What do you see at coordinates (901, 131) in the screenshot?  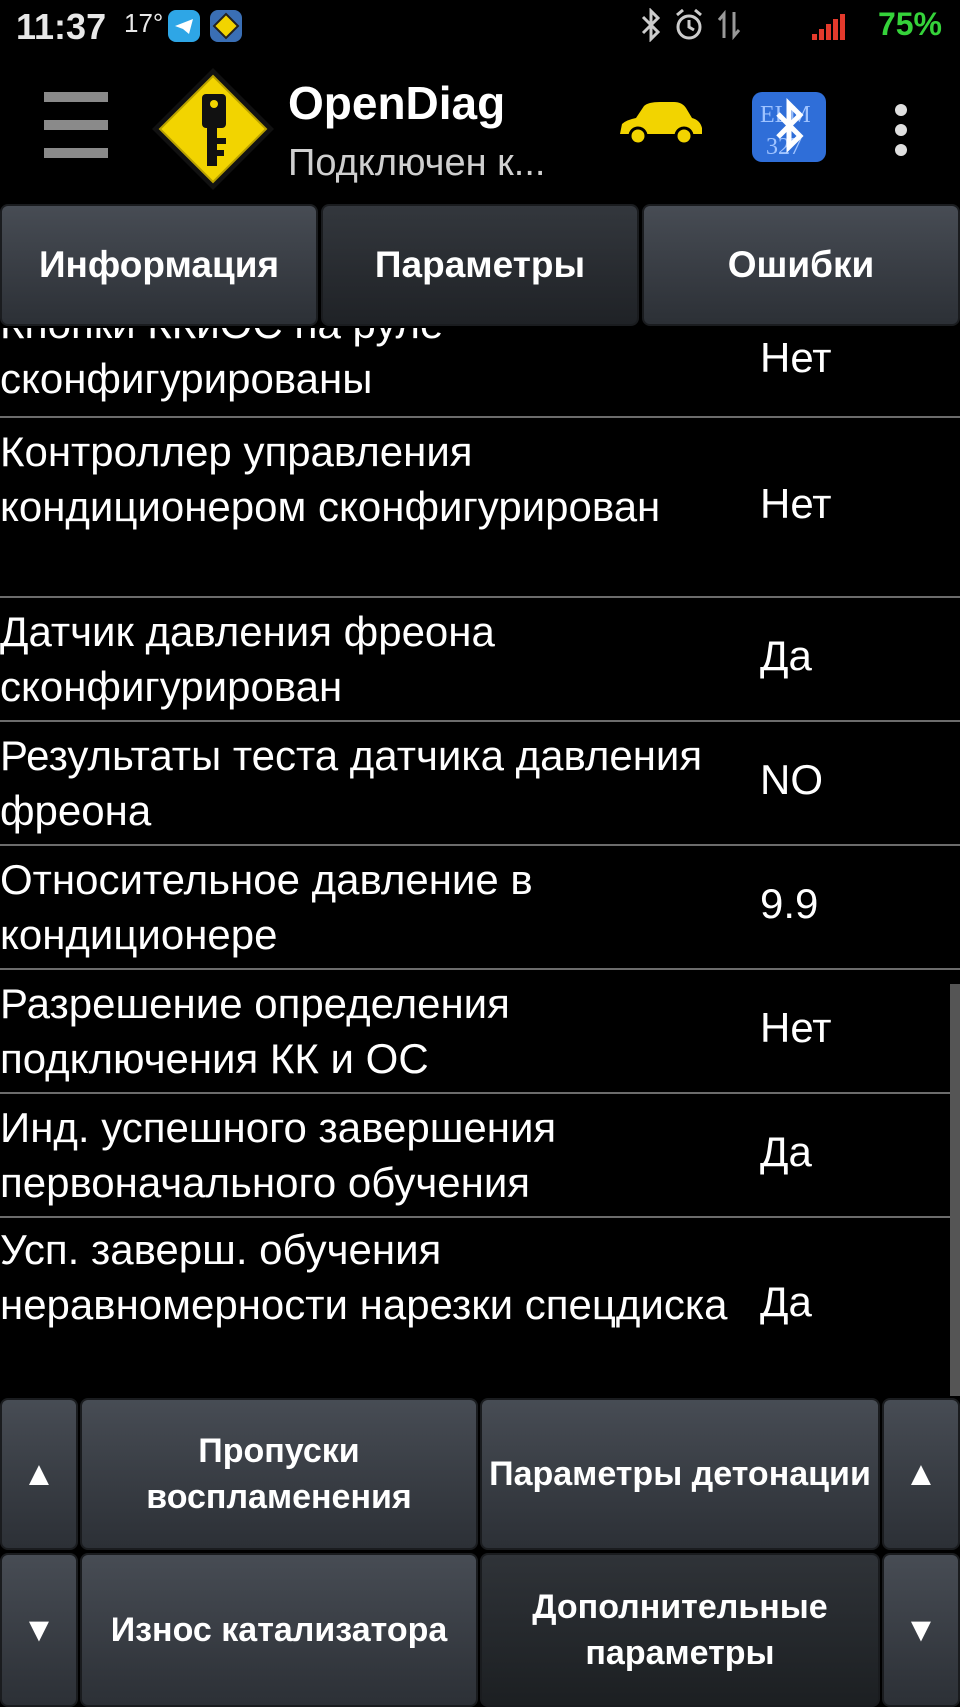 I see `overflow-menu-icon` at bounding box center [901, 131].